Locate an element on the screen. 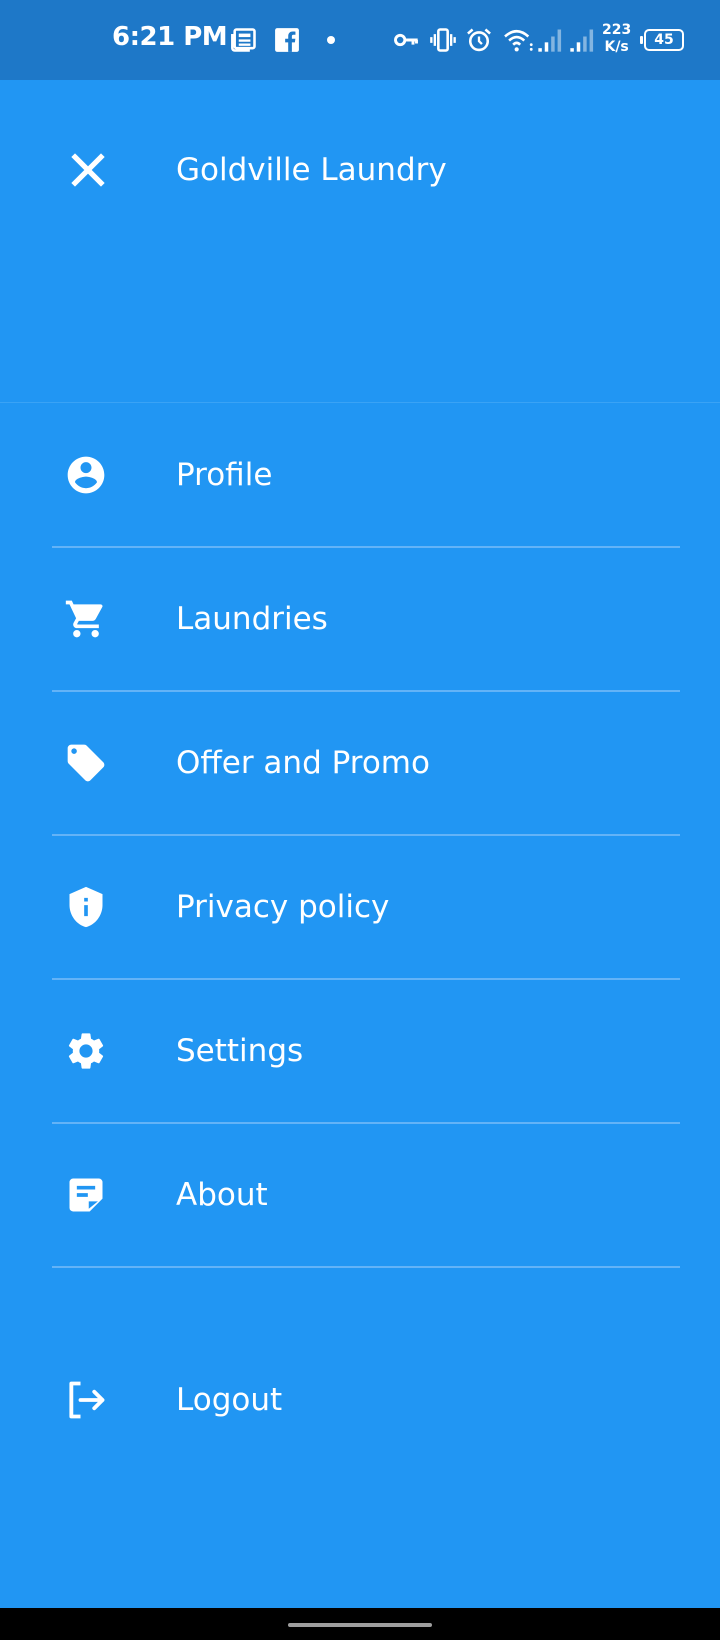 The image size is (720, 1640). close-button is located at coordinates (88, 170).